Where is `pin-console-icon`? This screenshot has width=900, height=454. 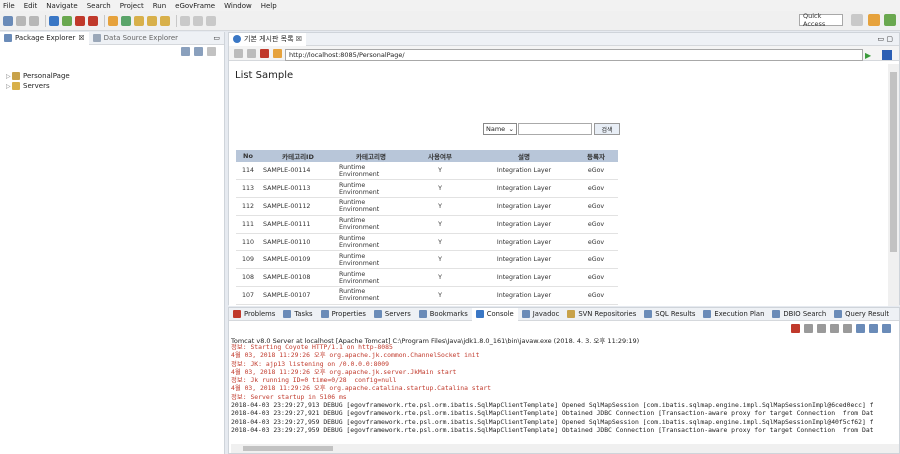
pin-console-icon is located at coordinates (860, 328).